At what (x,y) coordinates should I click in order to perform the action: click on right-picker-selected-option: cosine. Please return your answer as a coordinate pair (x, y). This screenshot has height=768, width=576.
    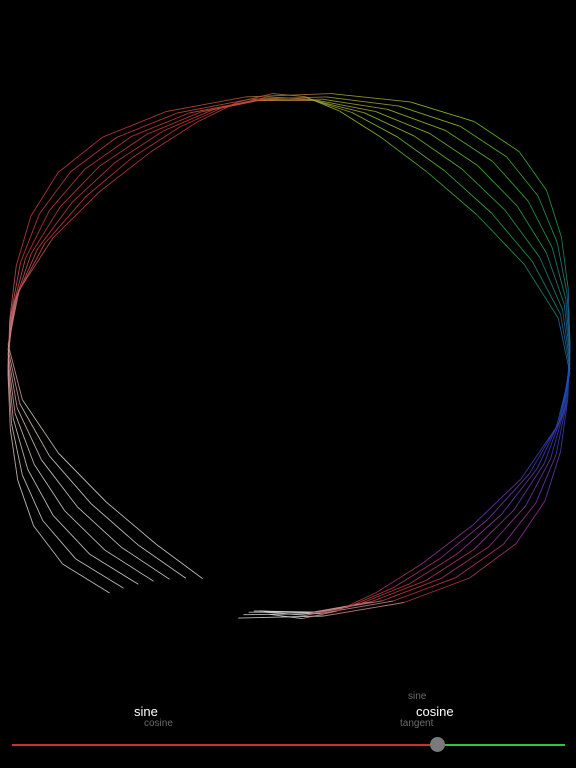
    Looking at the image, I should click on (435, 711).